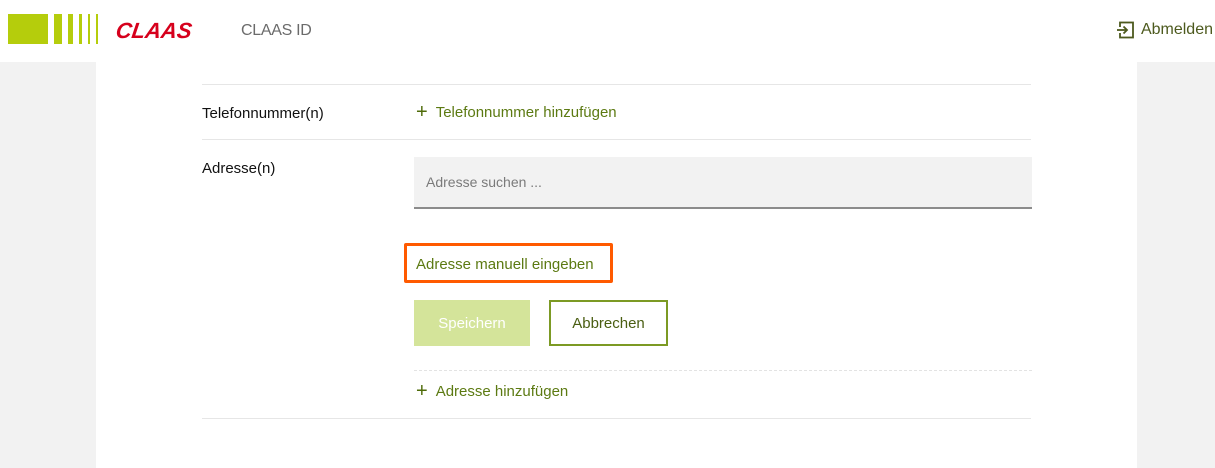 The image size is (1215, 468). I want to click on add-phone-link: + Telefonnummer hinzufügen, so click(516, 112).